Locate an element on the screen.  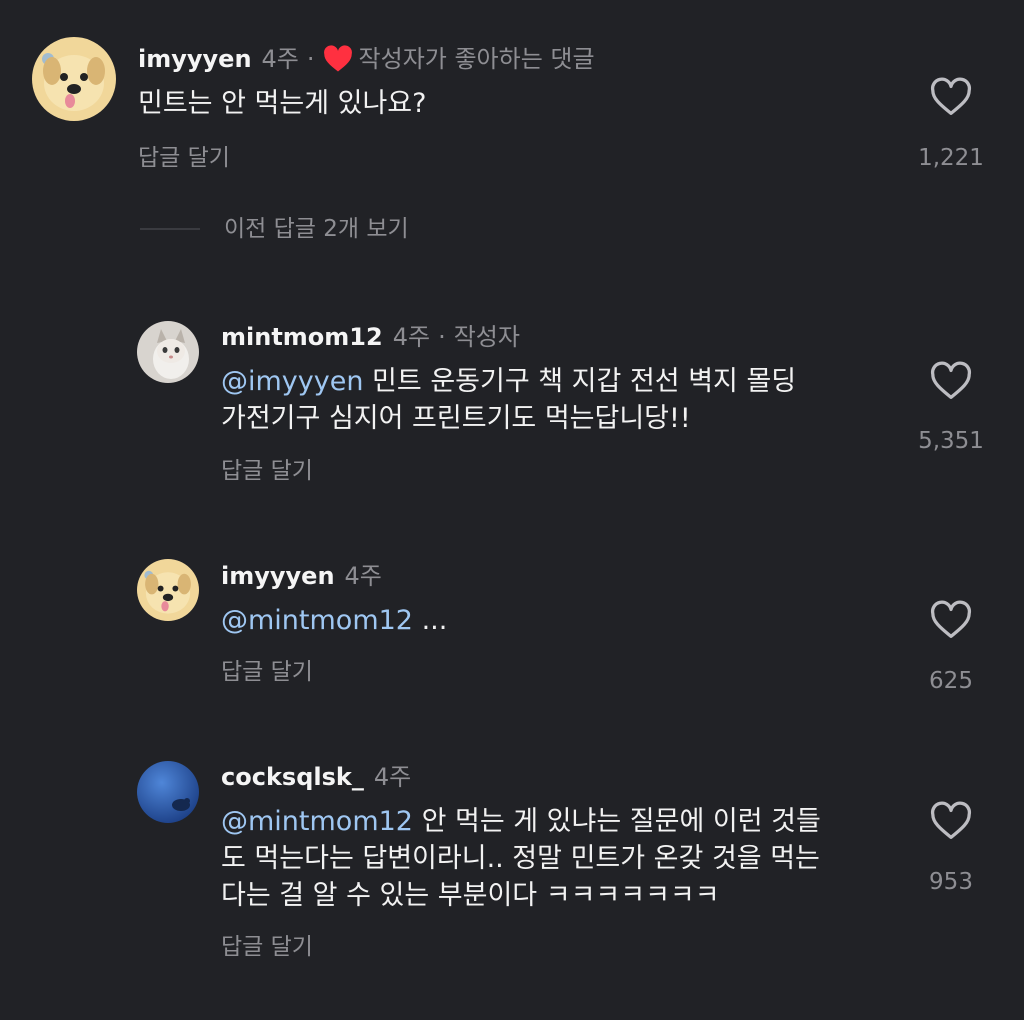
comment-text-line: 민트 운동기구 책 지갑 전선 벽지 몰딩 is located at coordinates (580, 381).